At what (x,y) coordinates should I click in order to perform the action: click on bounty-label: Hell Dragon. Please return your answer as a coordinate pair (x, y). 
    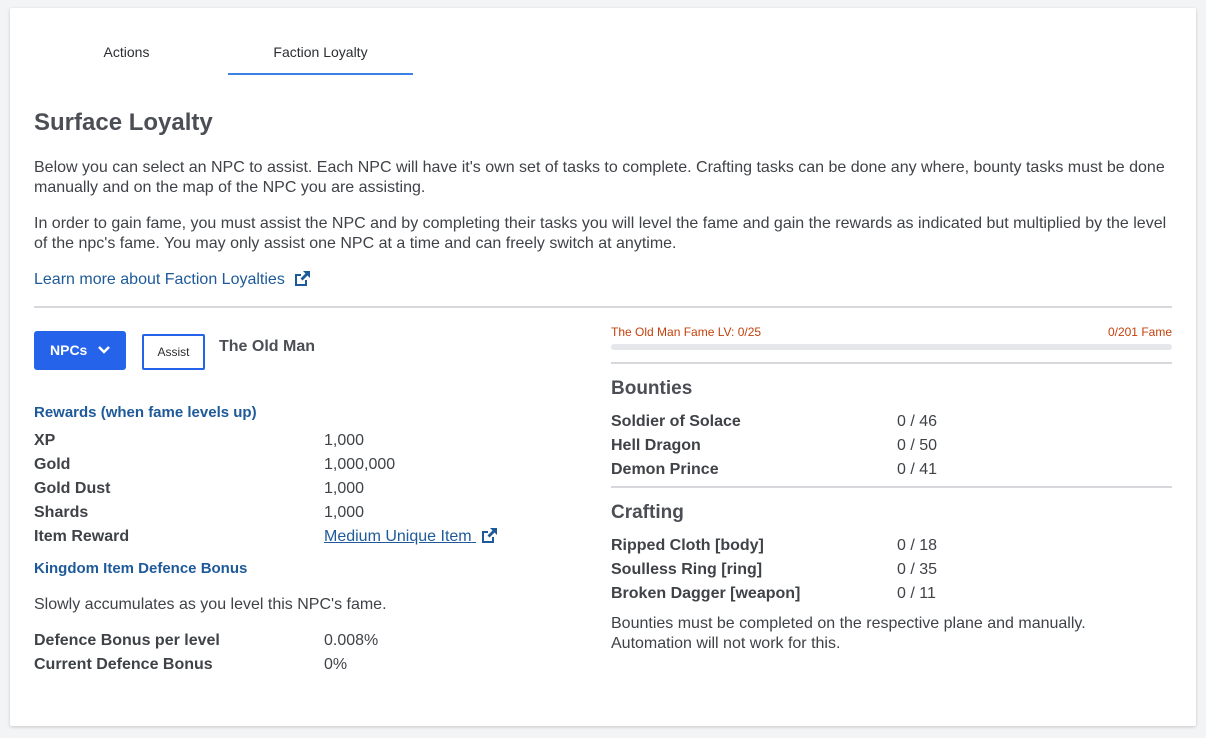
    Looking at the image, I should click on (656, 445).